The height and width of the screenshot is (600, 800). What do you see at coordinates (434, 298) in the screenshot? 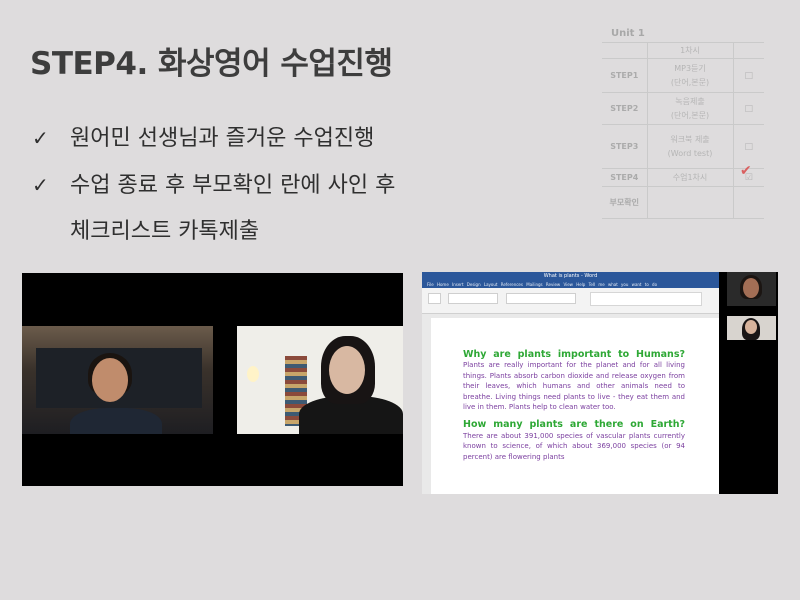
I see `paste-icon` at bounding box center [434, 298].